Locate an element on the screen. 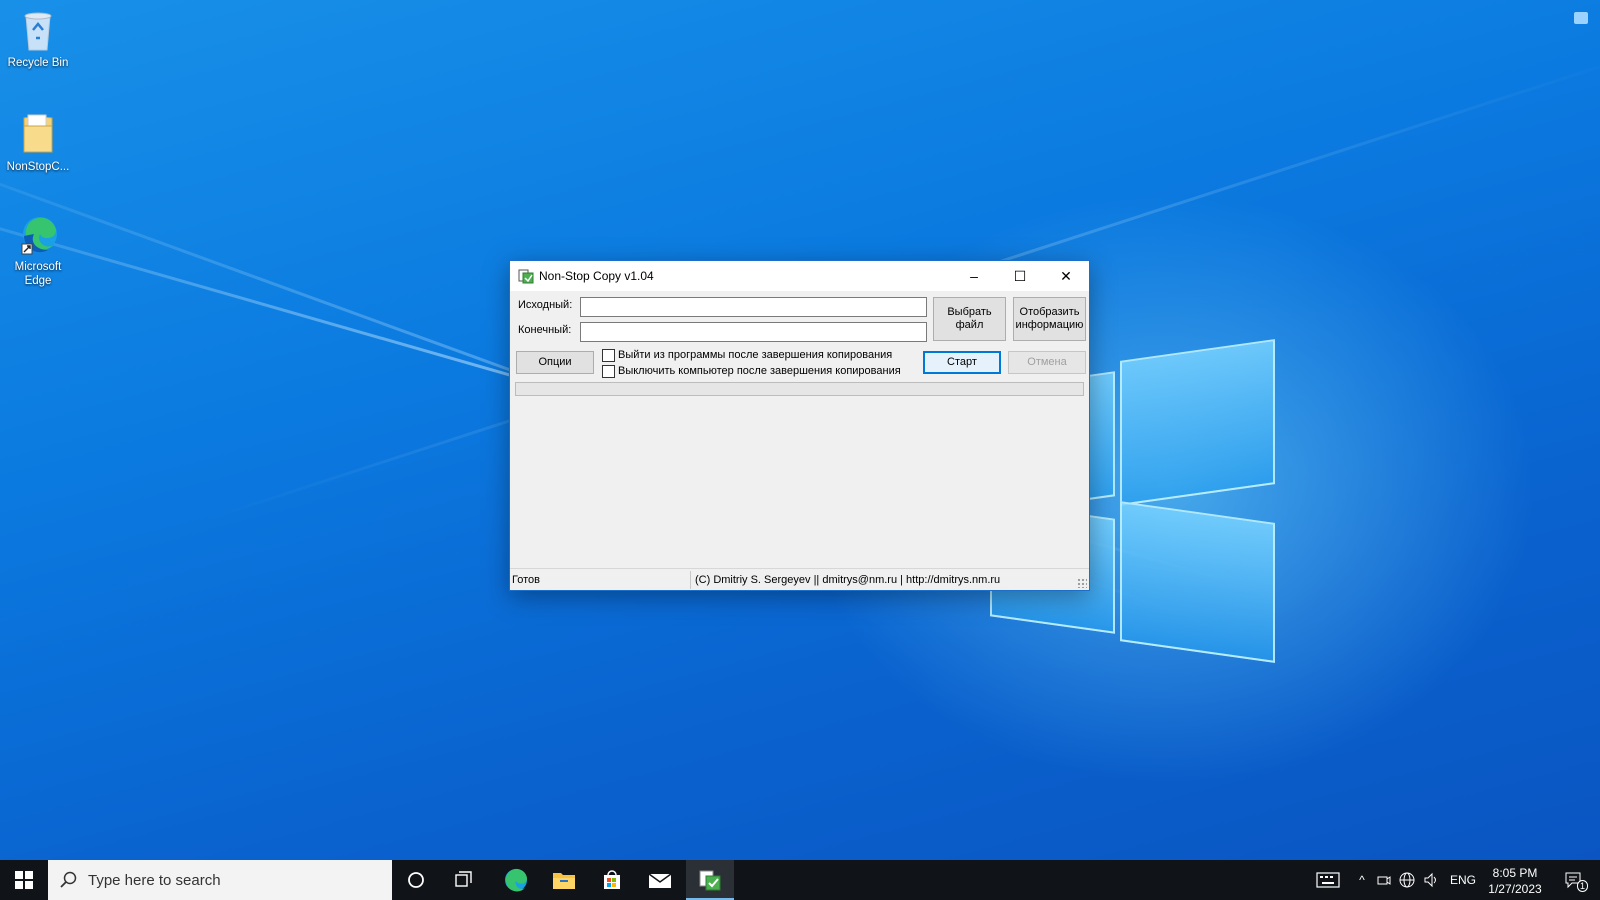 This screenshot has width=1600, height=900. options-button: Опции is located at coordinates (555, 362).